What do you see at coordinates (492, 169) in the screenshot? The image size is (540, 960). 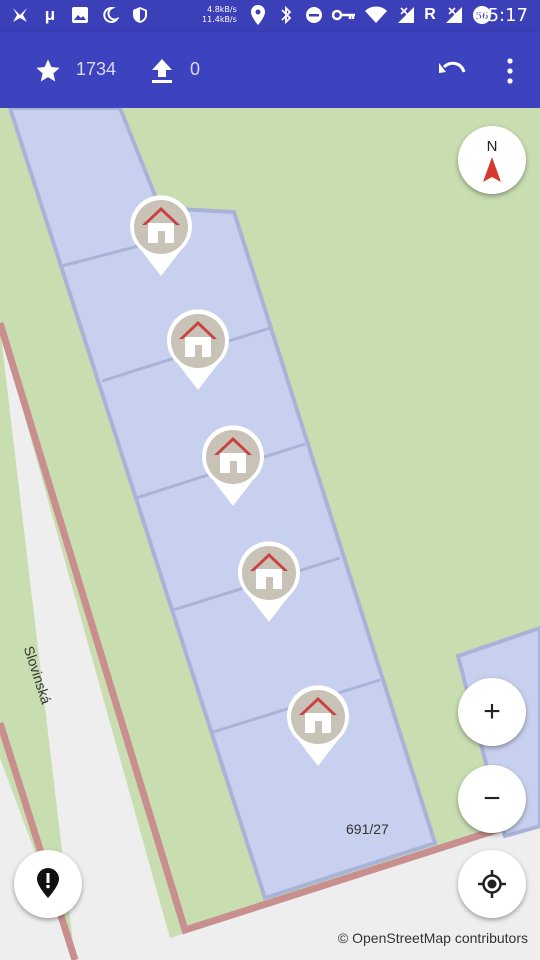 I see `compass-arrow-icon` at bounding box center [492, 169].